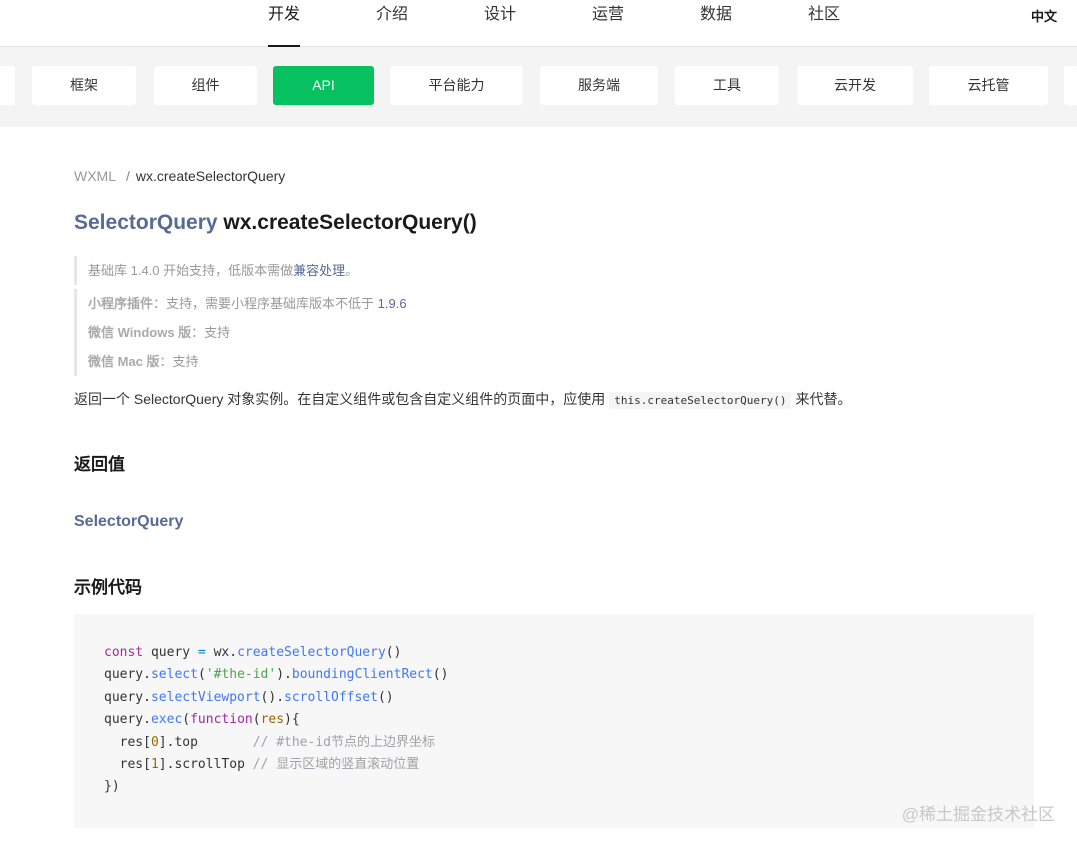 The height and width of the screenshot is (846, 1077). Describe the element at coordinates (599, 85) in the screenshot. I see `category-chip-server: 服务端` at that location.